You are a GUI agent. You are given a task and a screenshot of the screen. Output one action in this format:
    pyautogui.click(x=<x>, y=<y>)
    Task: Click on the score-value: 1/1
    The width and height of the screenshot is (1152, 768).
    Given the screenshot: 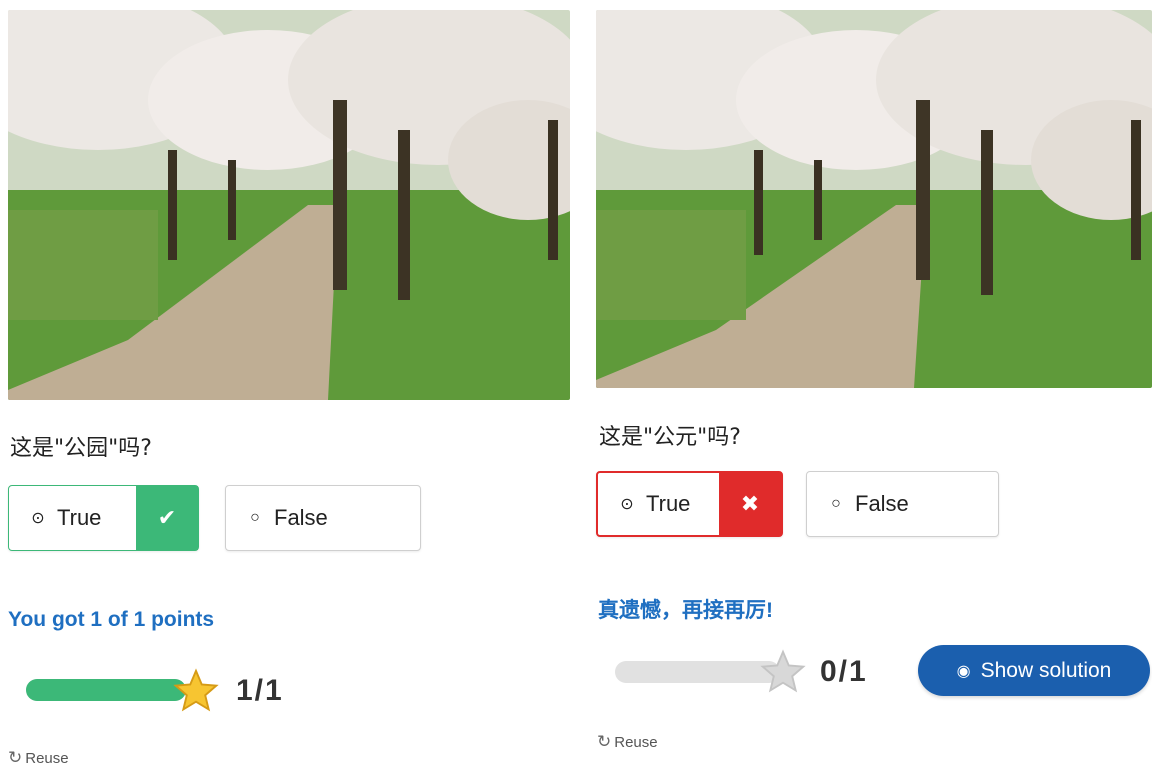 What is the action you would take?
    pyautogui.click(x=260, y=690)
    